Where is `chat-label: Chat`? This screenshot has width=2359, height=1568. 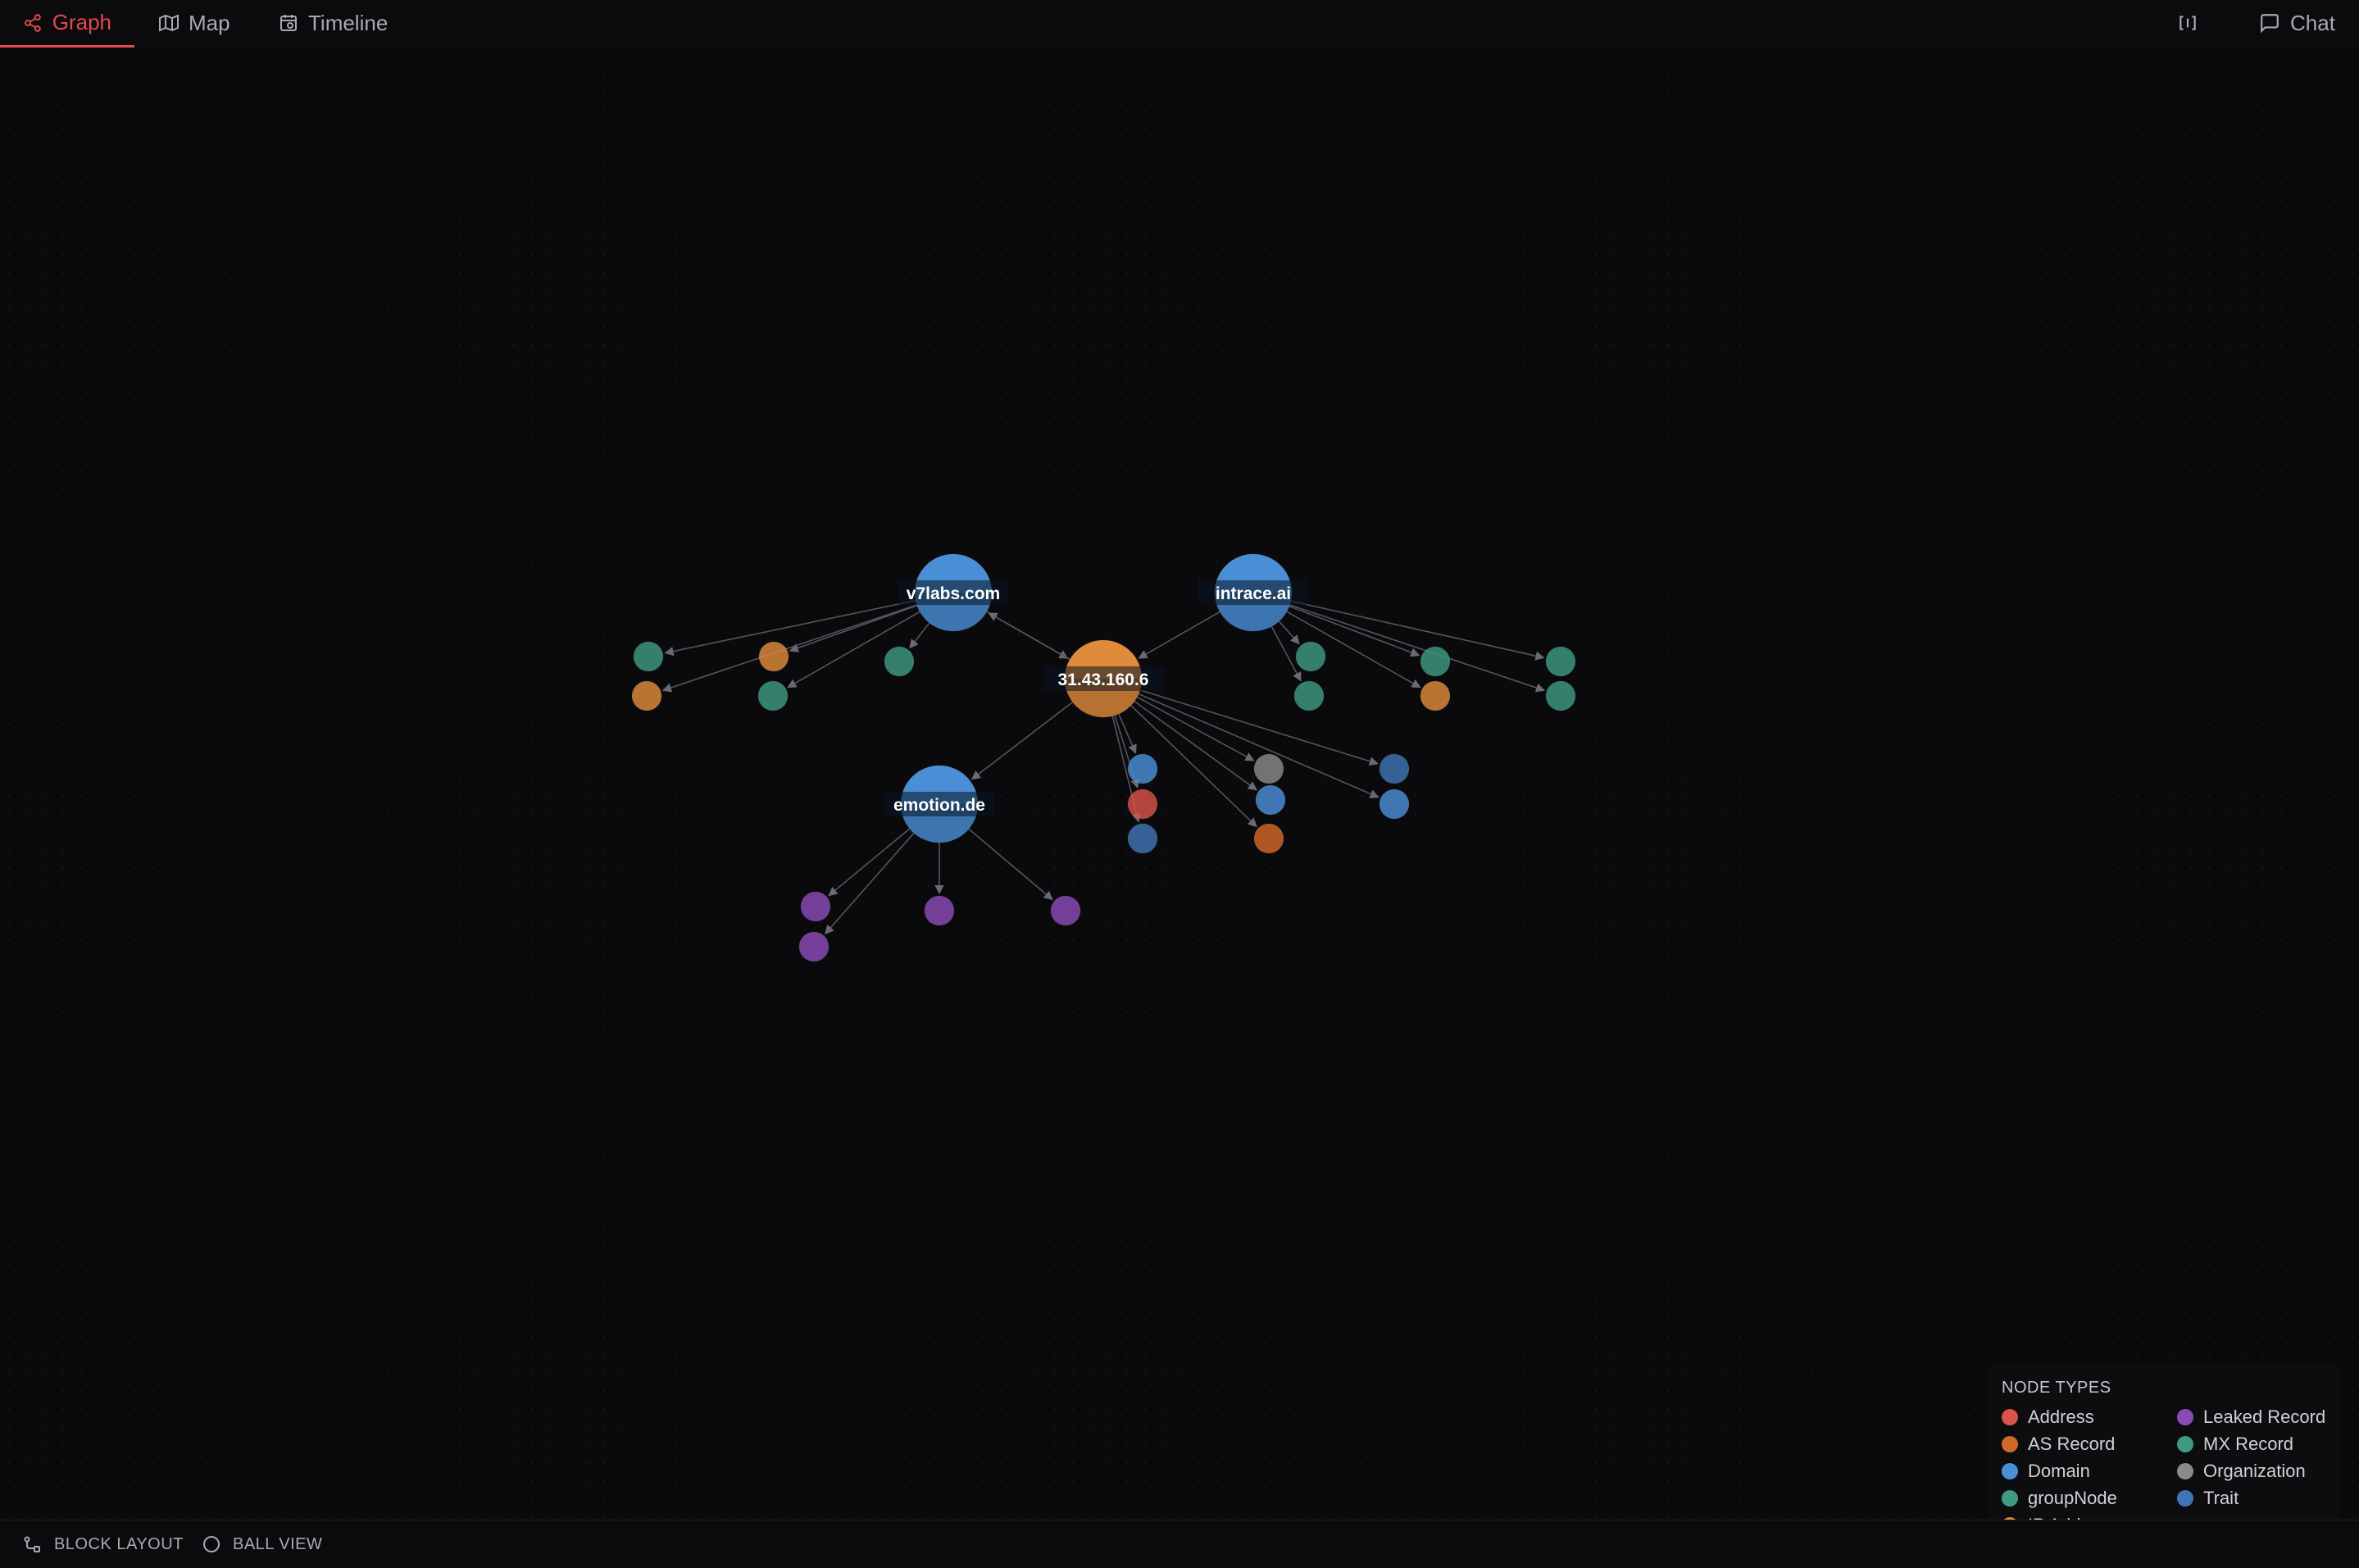 chat-label: Chat is located at coordinates (2312, 22).